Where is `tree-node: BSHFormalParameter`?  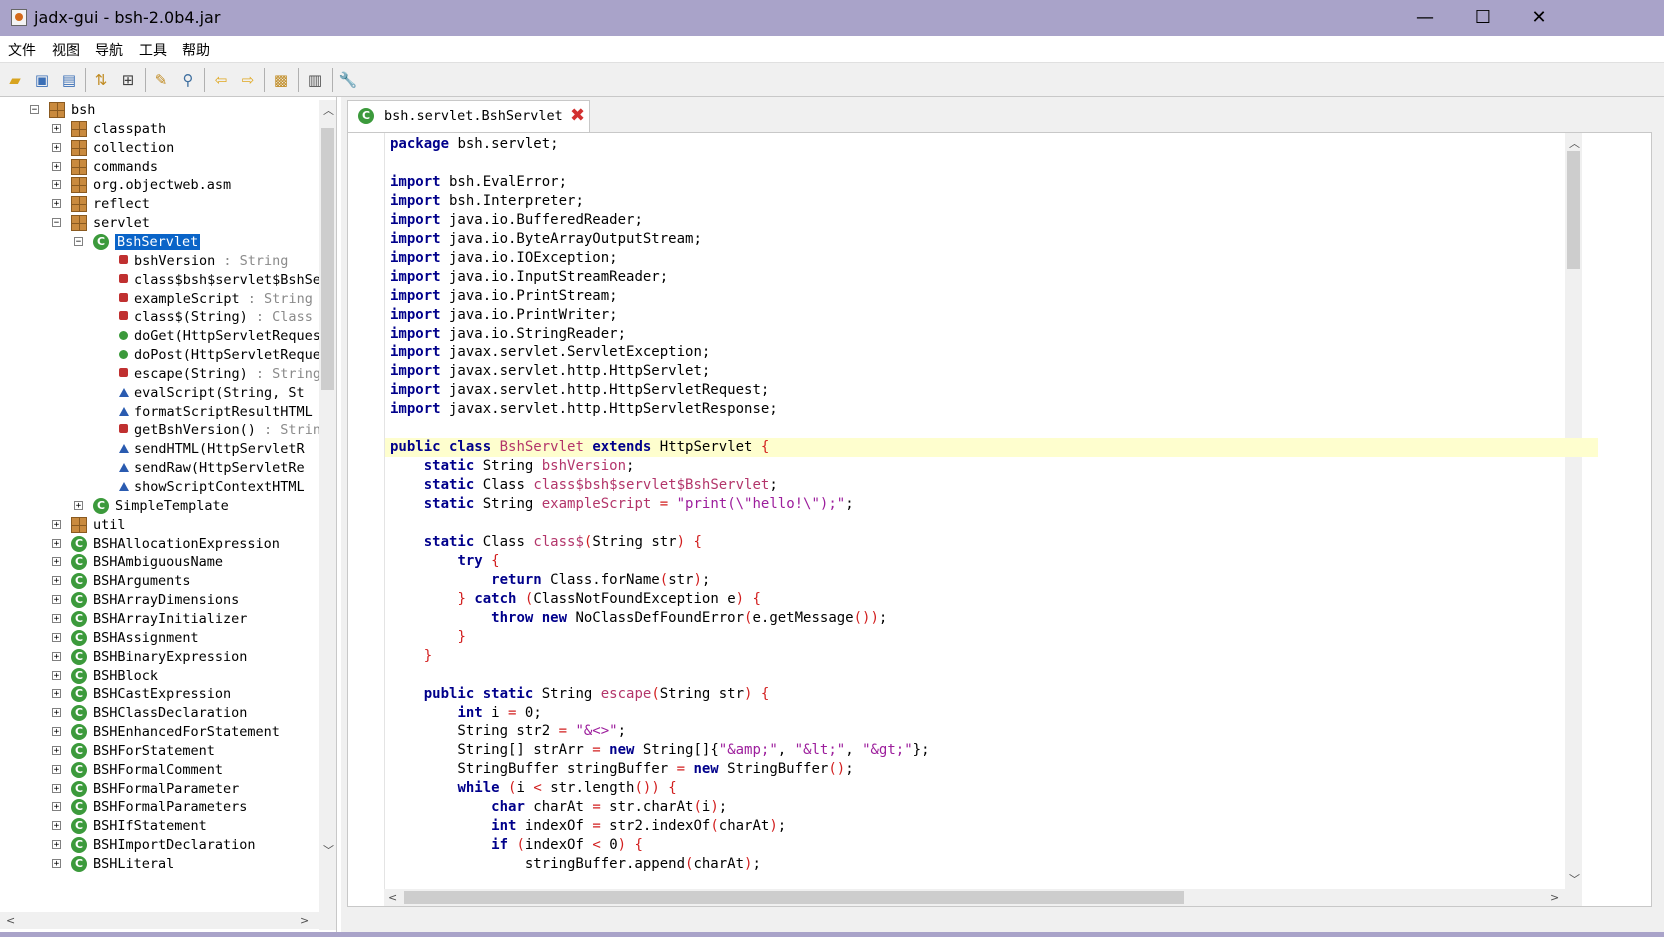 tree-node: BSHFormalParameter is located at coordinates (166, 789).